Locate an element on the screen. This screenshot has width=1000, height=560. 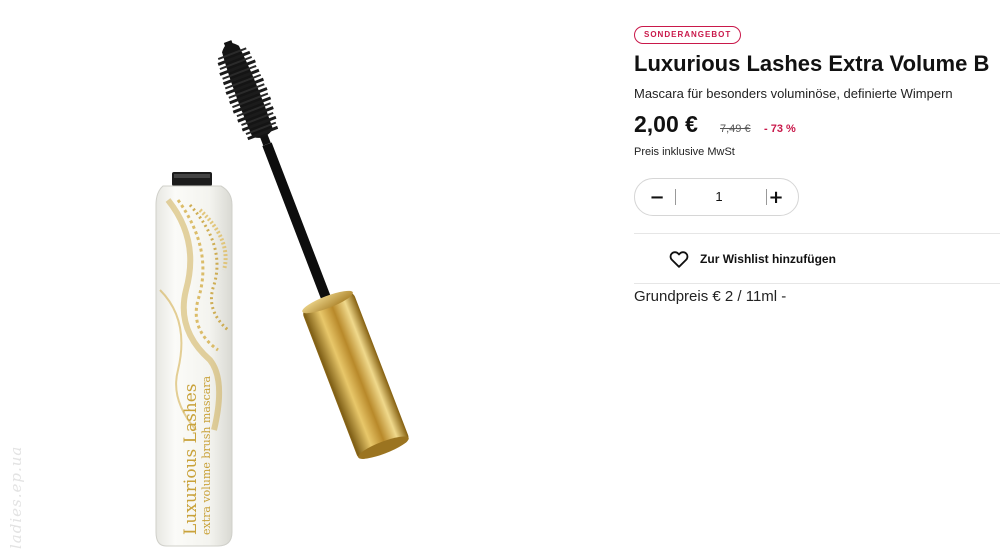
quantity-input: 1 is located at coordinates (719, 197).